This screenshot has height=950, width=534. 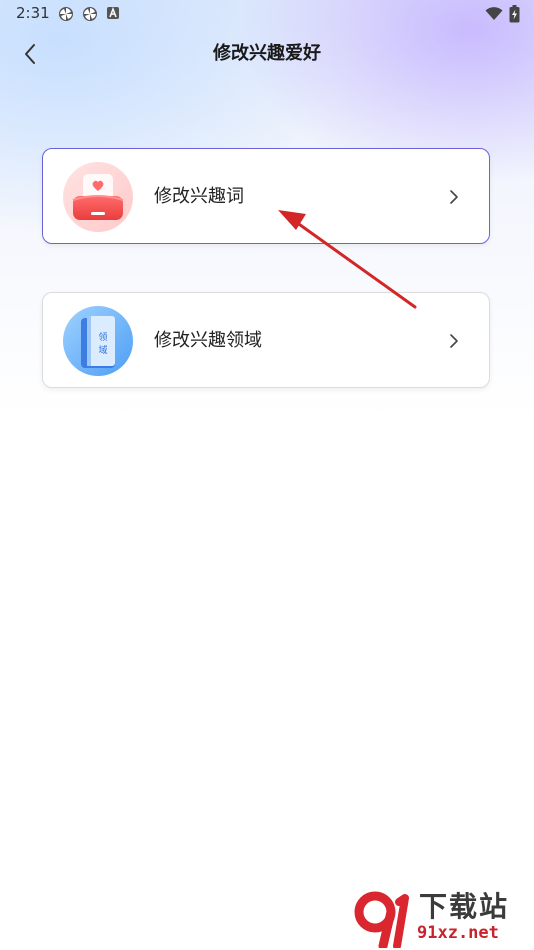 I want to click on field-book-icon-char-1: 领, so click(x=102, y=337).